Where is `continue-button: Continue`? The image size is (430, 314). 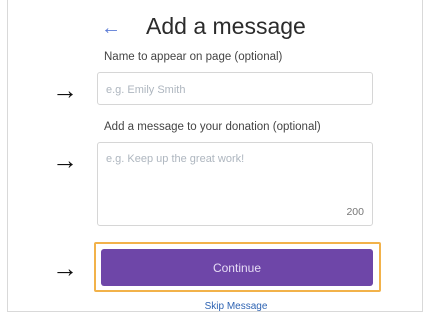 continue-button: Continue is located at coordinates (237, 267).